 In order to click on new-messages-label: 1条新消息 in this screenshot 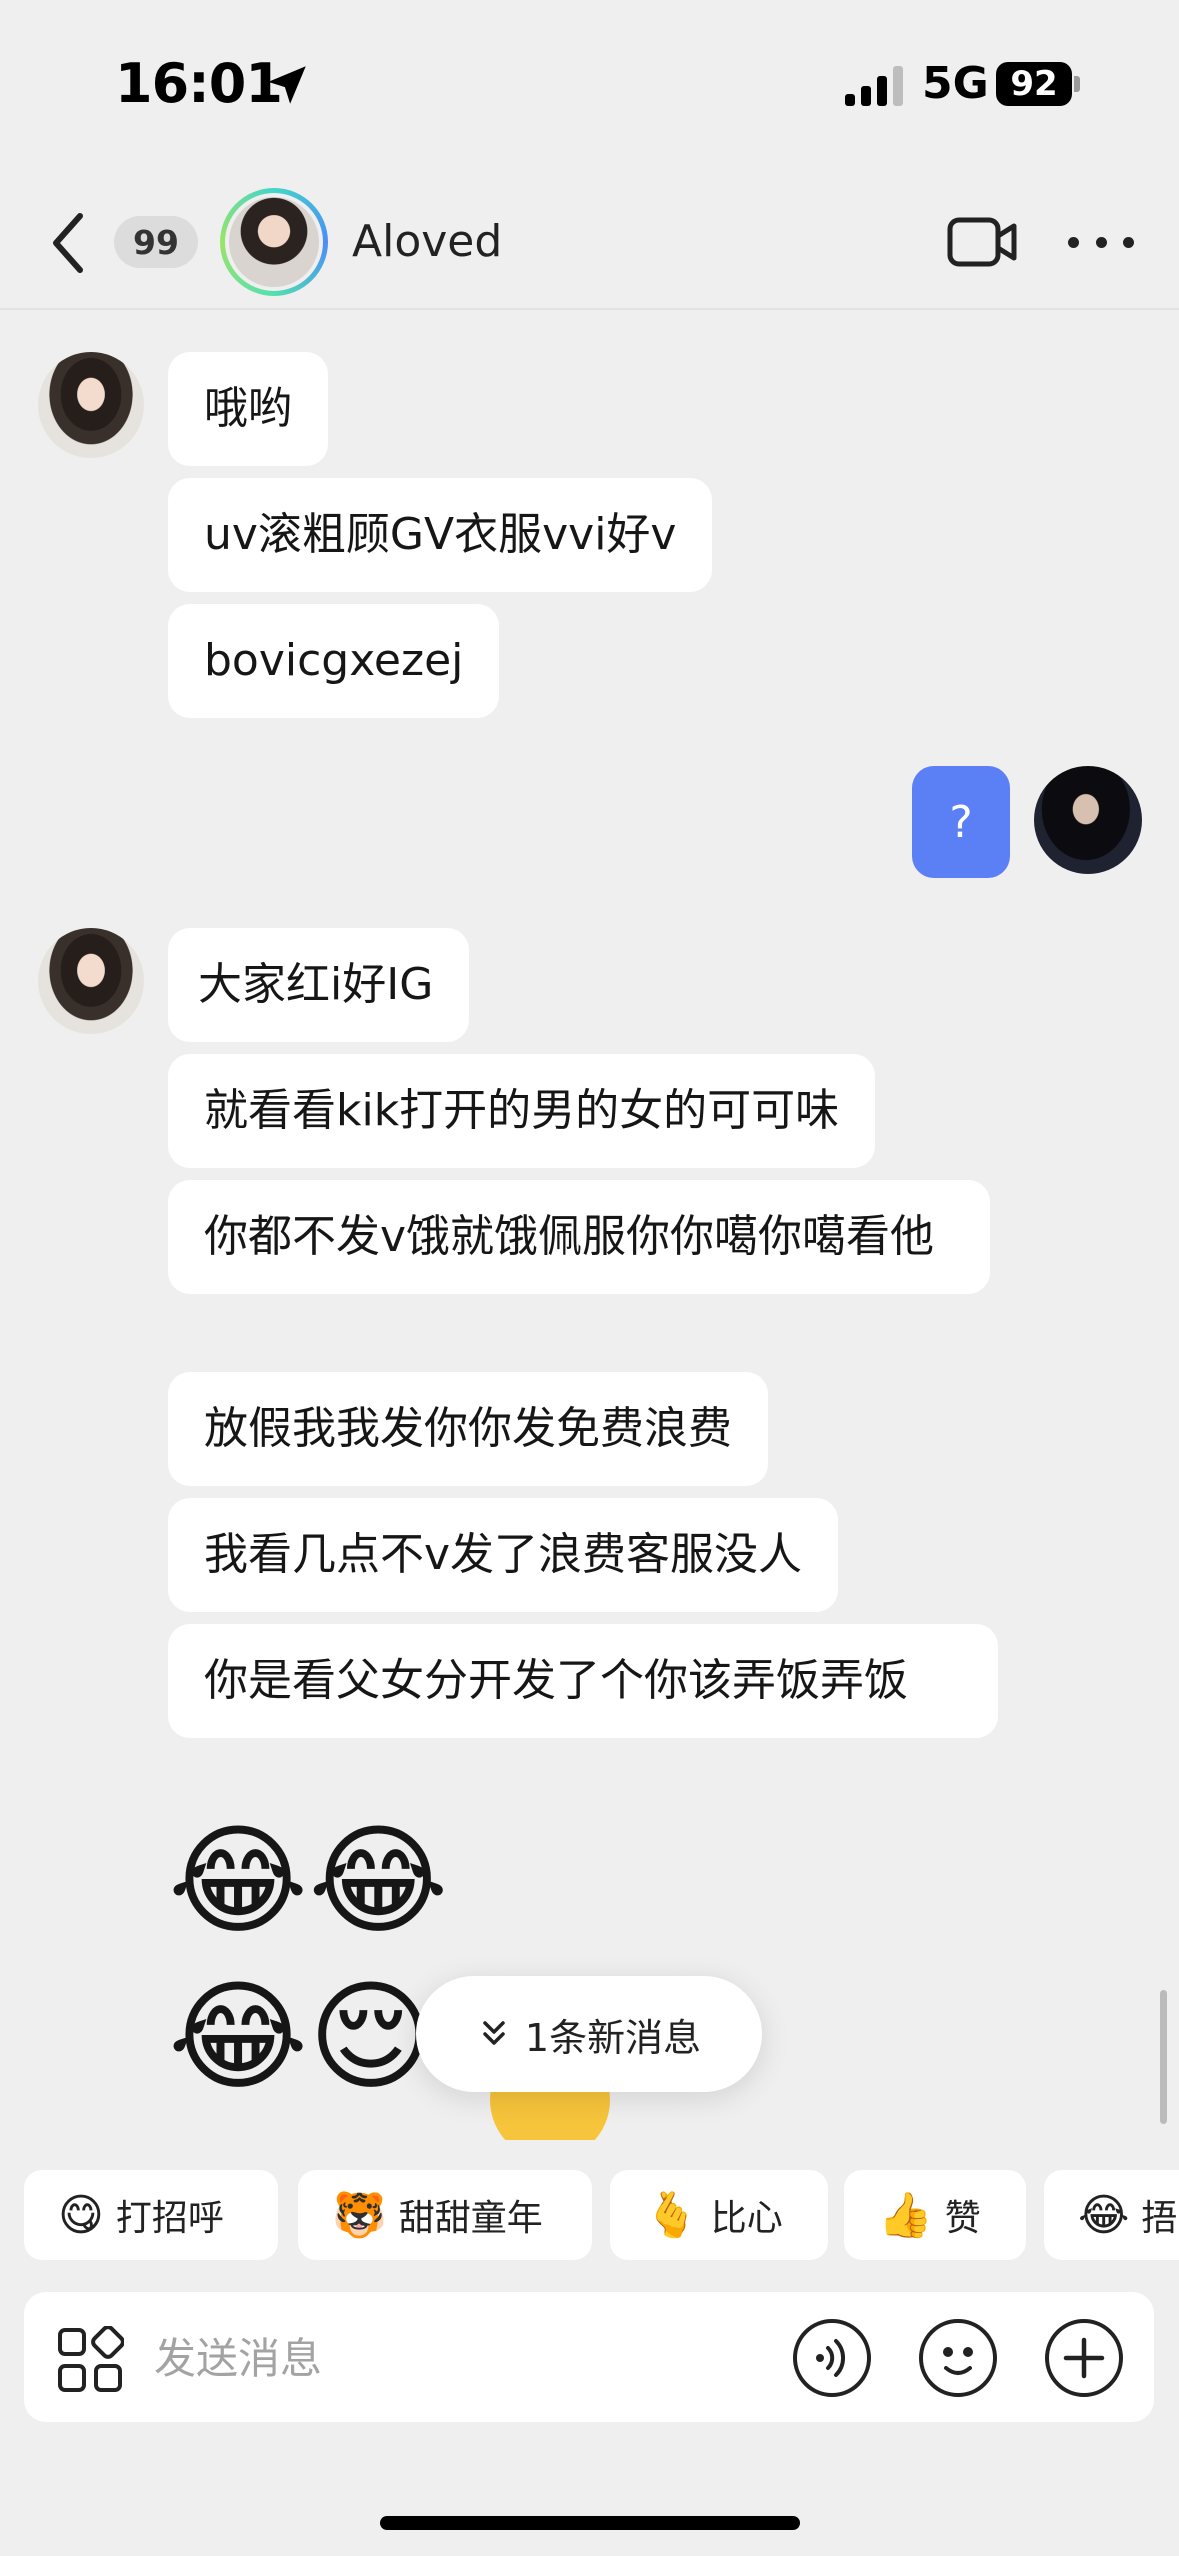, I will do `click(613, 2037)`.